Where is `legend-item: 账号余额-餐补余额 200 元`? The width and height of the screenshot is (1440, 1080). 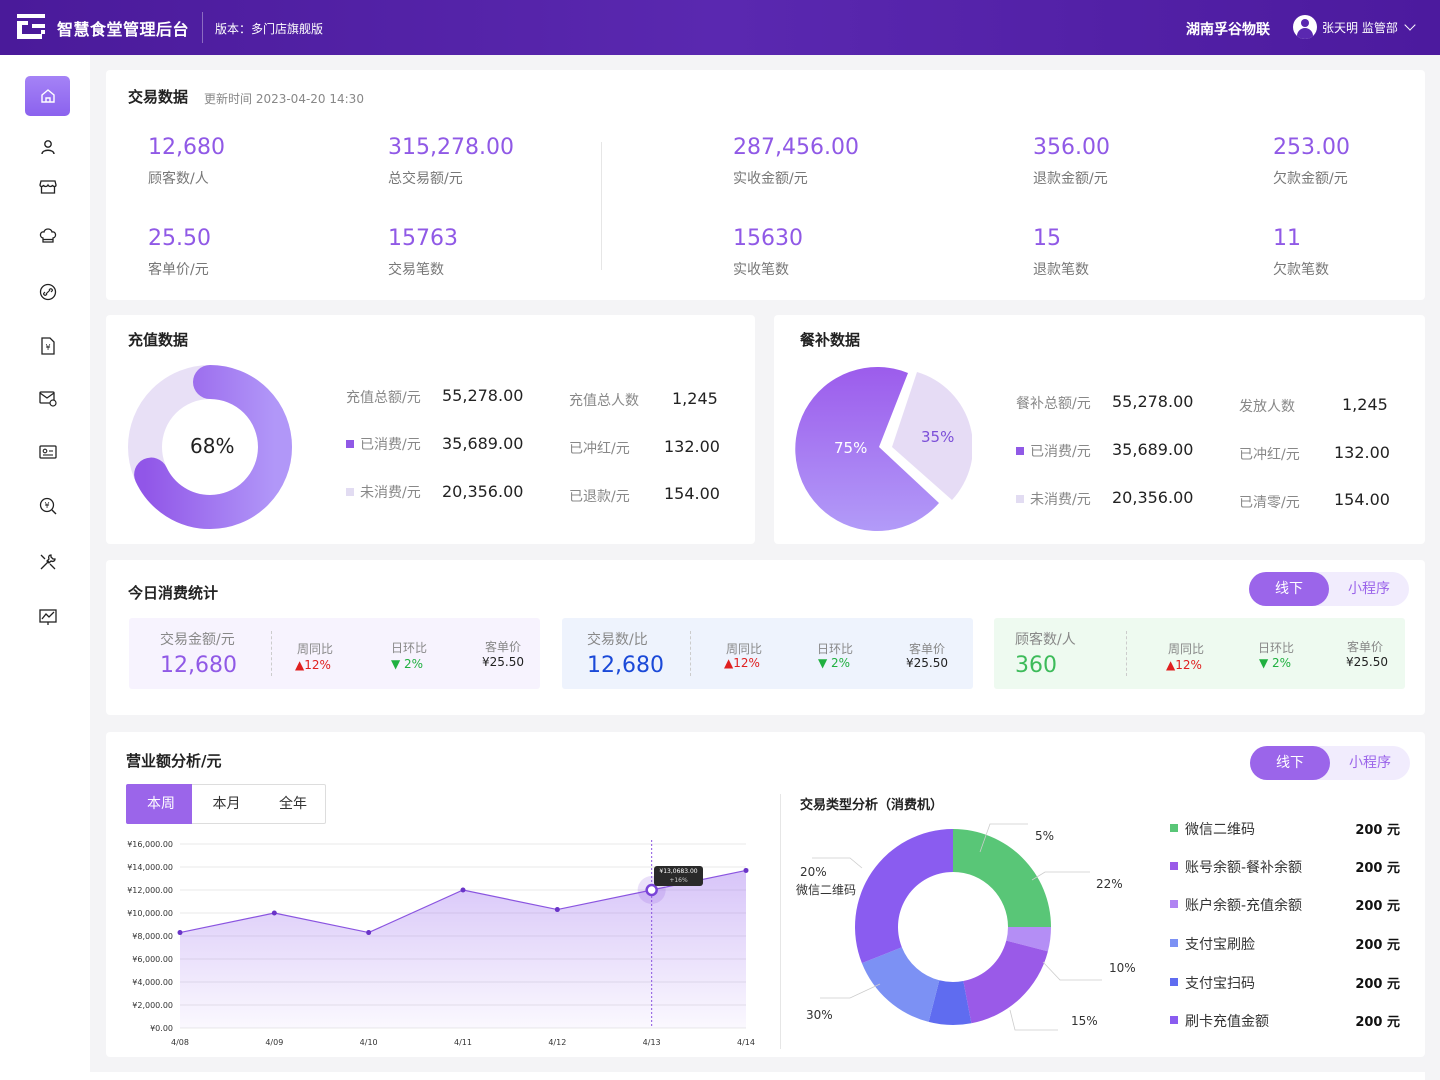 legend-item: 账号余额-餐补余额 200 元 is located at coordinates (1285, 867).